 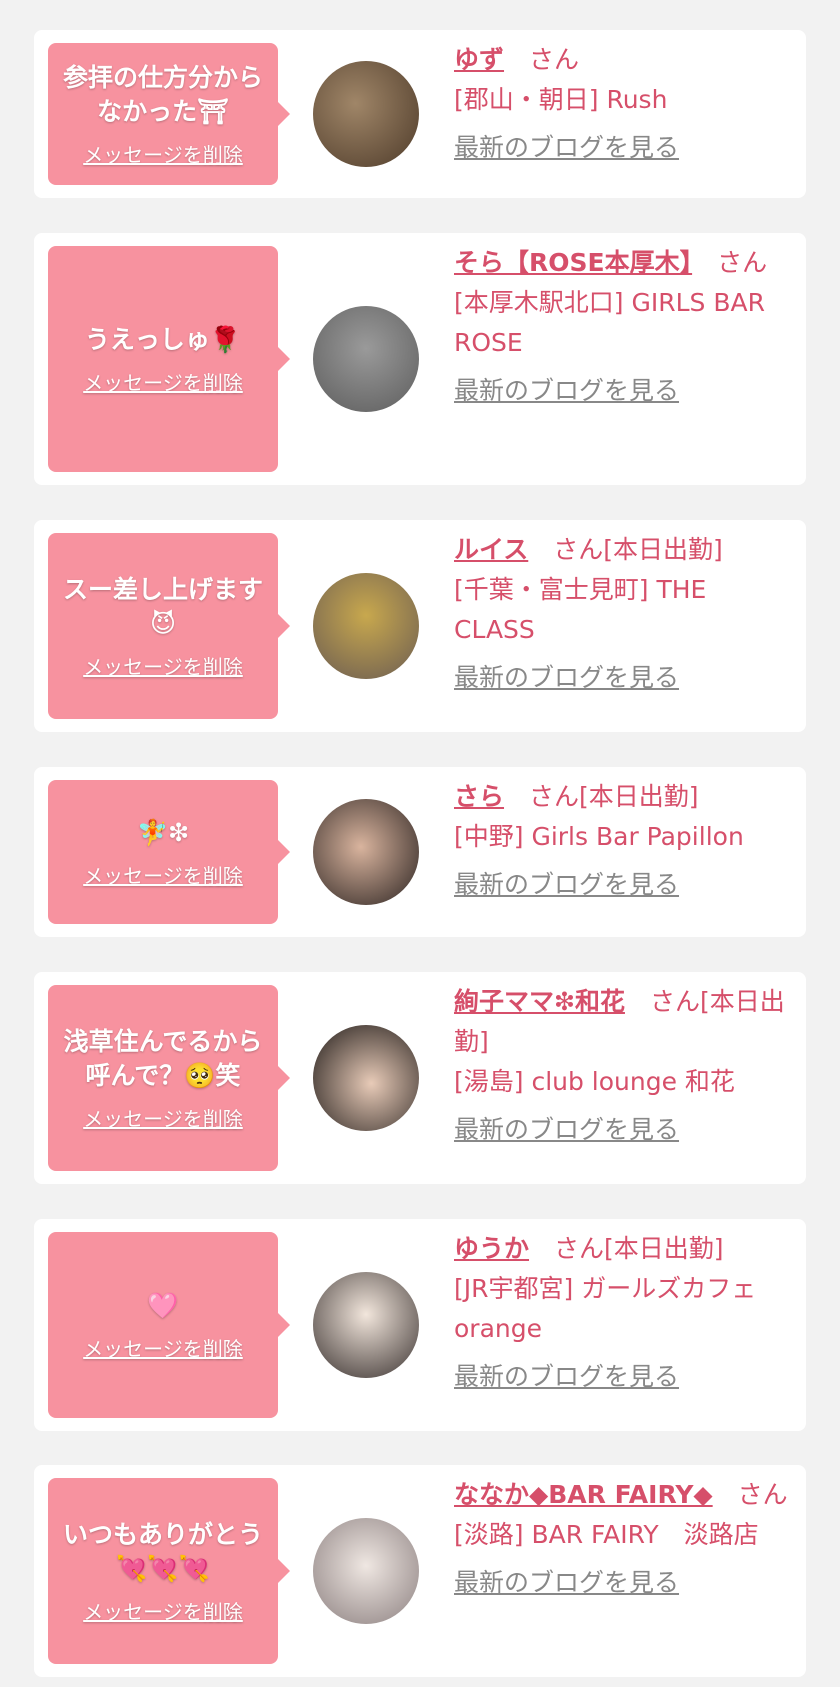 I want to click on cast-name-link: さら, so click(x=479, y=796).